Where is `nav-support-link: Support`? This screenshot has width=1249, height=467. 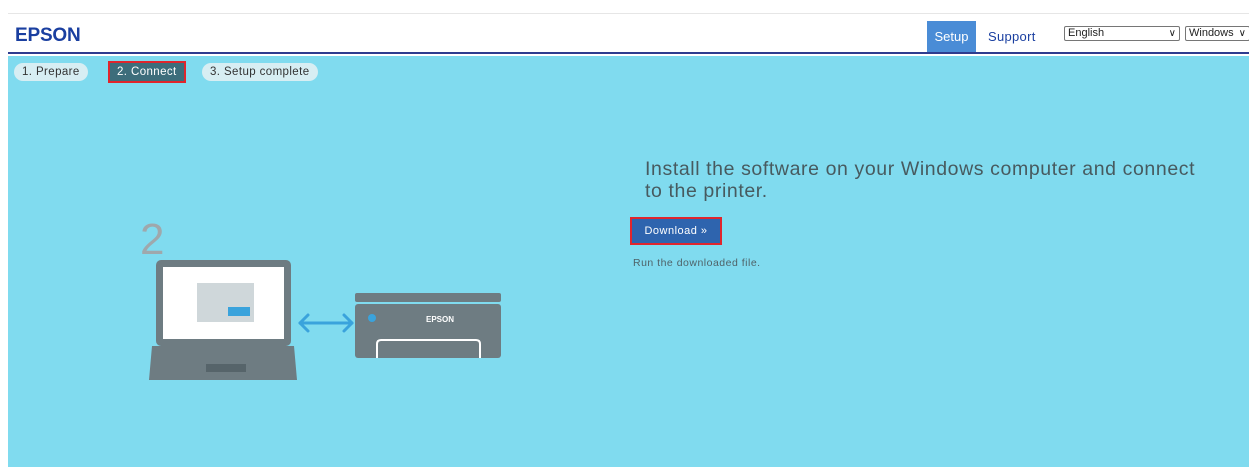
nav-support-link: Support is located at coordinates (1012, 36).